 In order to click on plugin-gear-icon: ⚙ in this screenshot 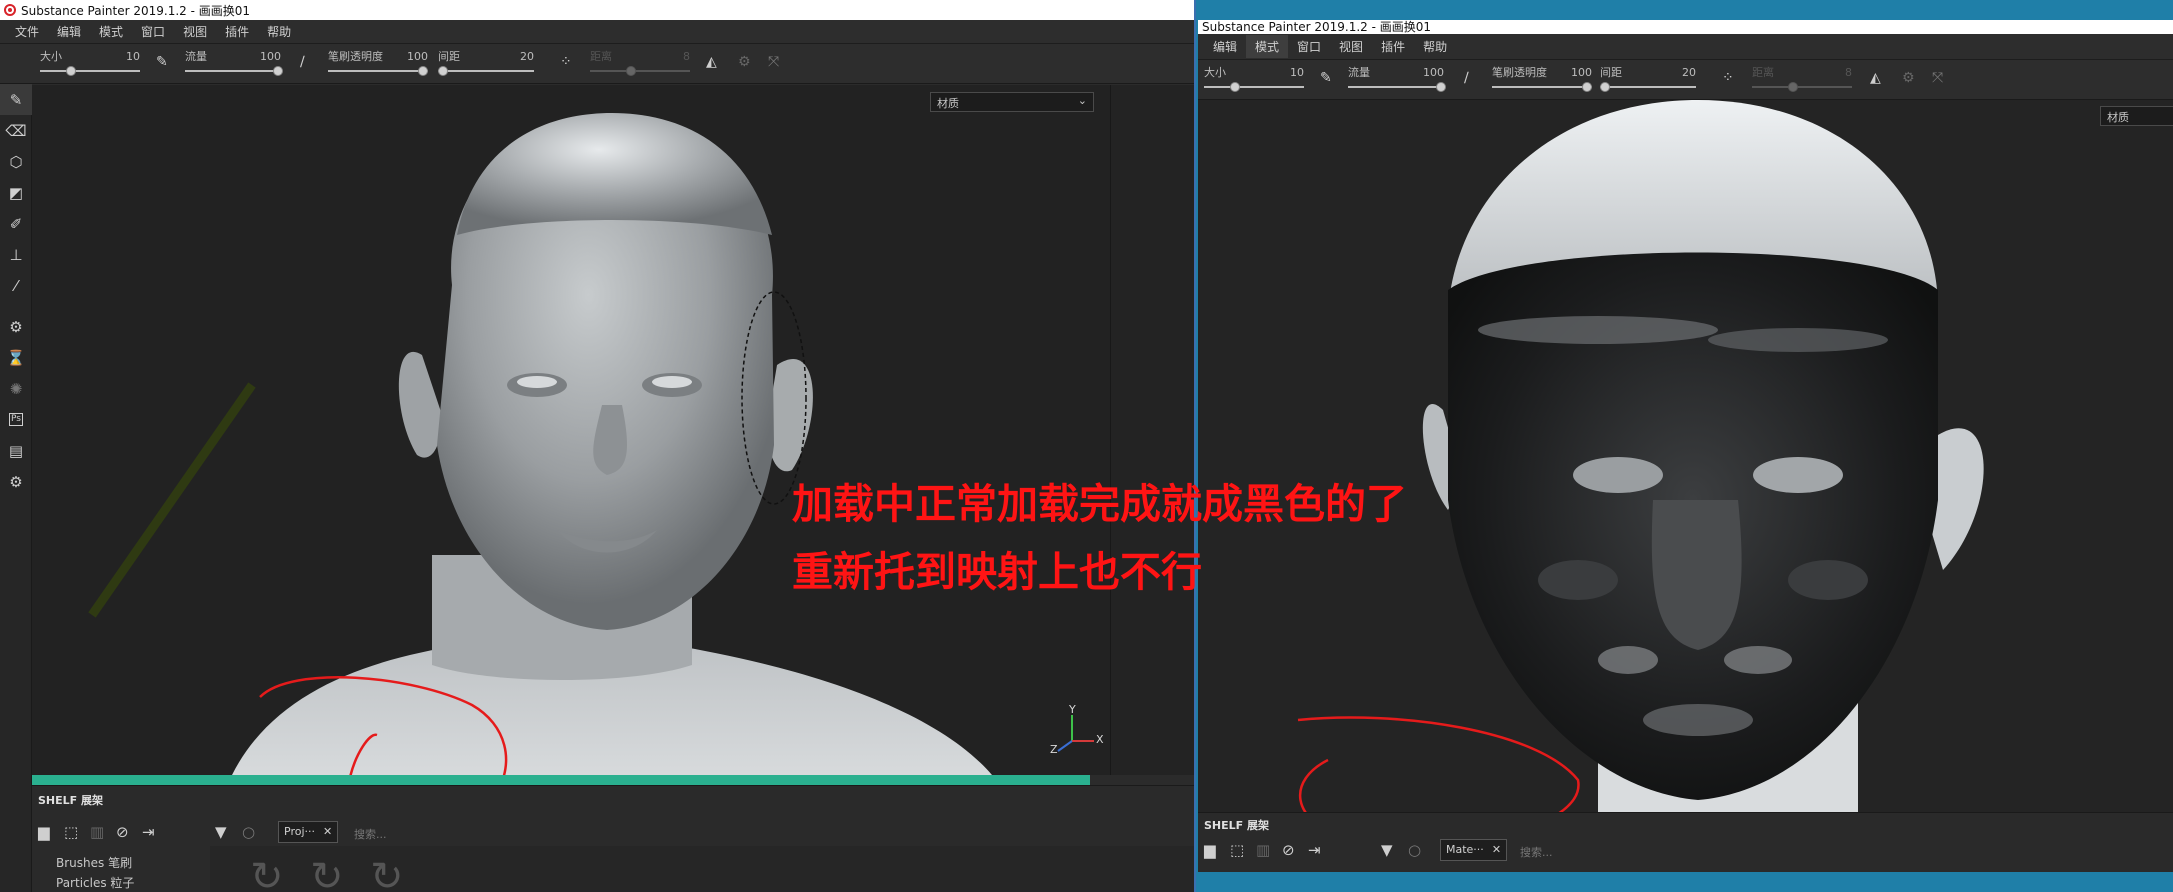, I will do `click(16, 481)`.